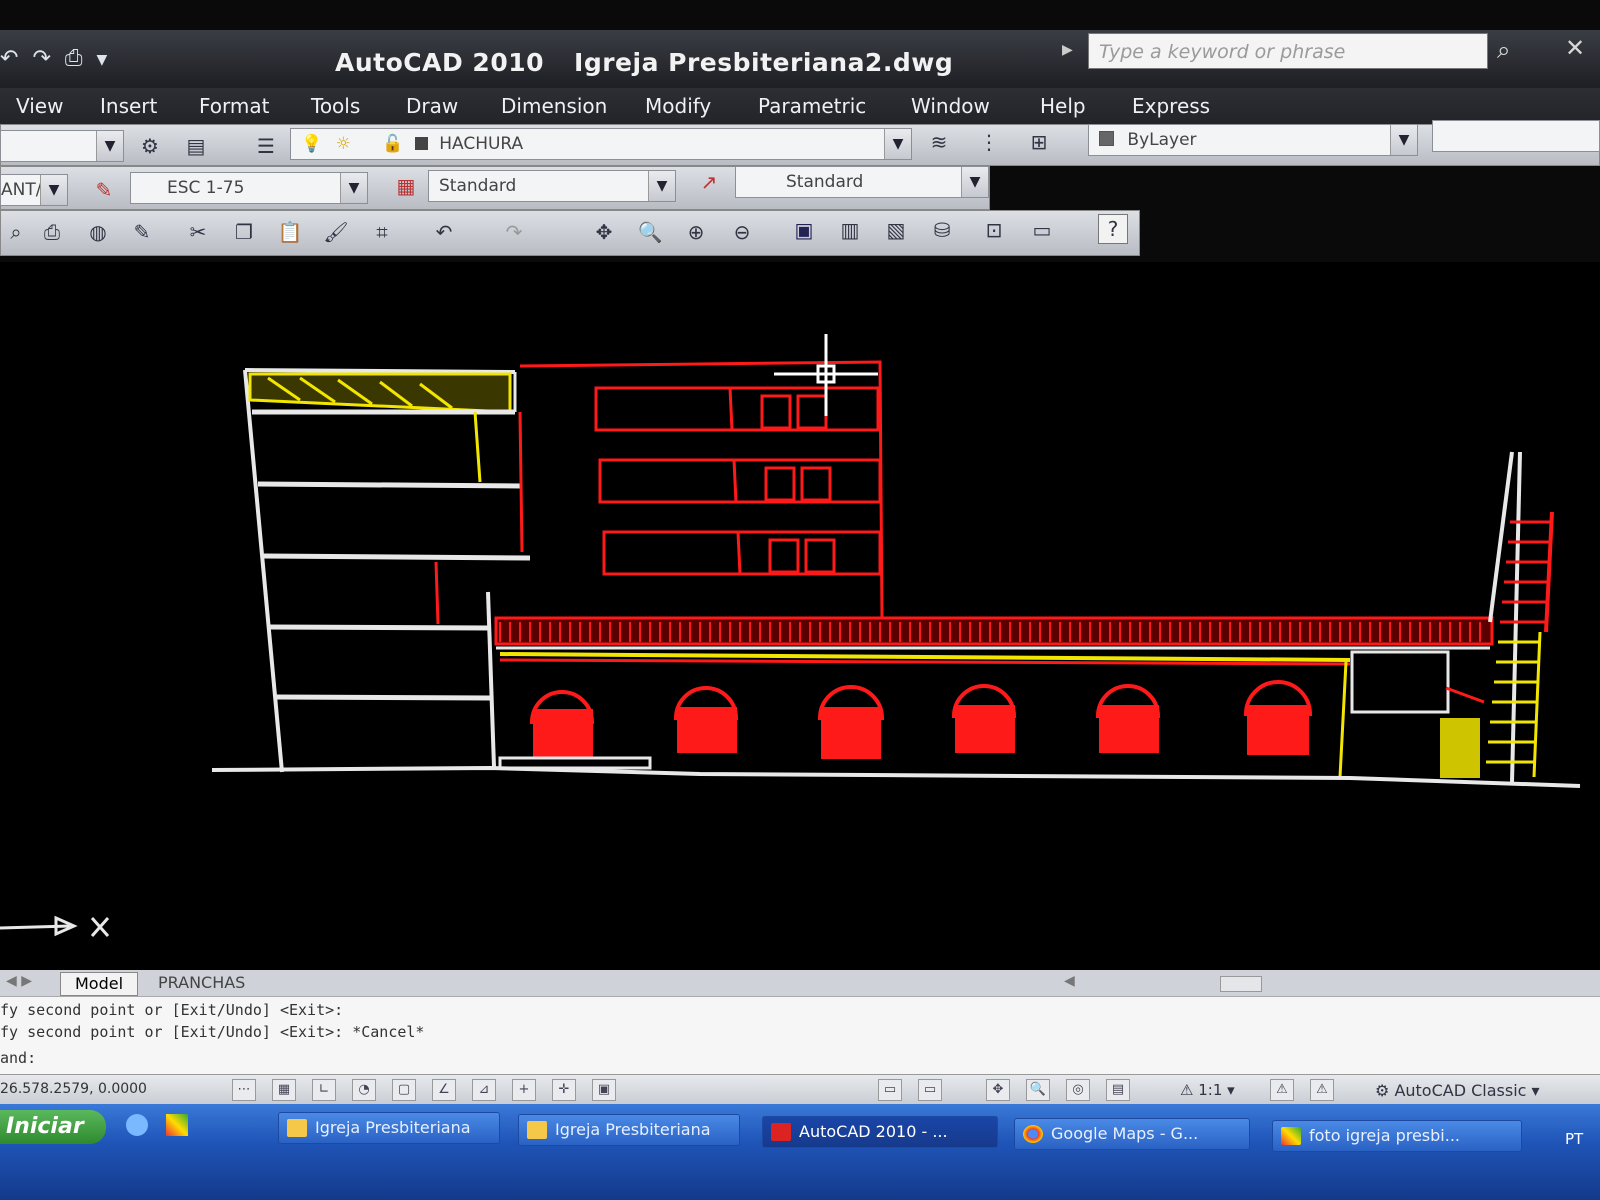 The image size is (1600, 1200). What do you see at coordinates (1322, 1090) in the screenshot?
I see `auto-scale-icon: ⚠` at bounding box center [1322, 1090].